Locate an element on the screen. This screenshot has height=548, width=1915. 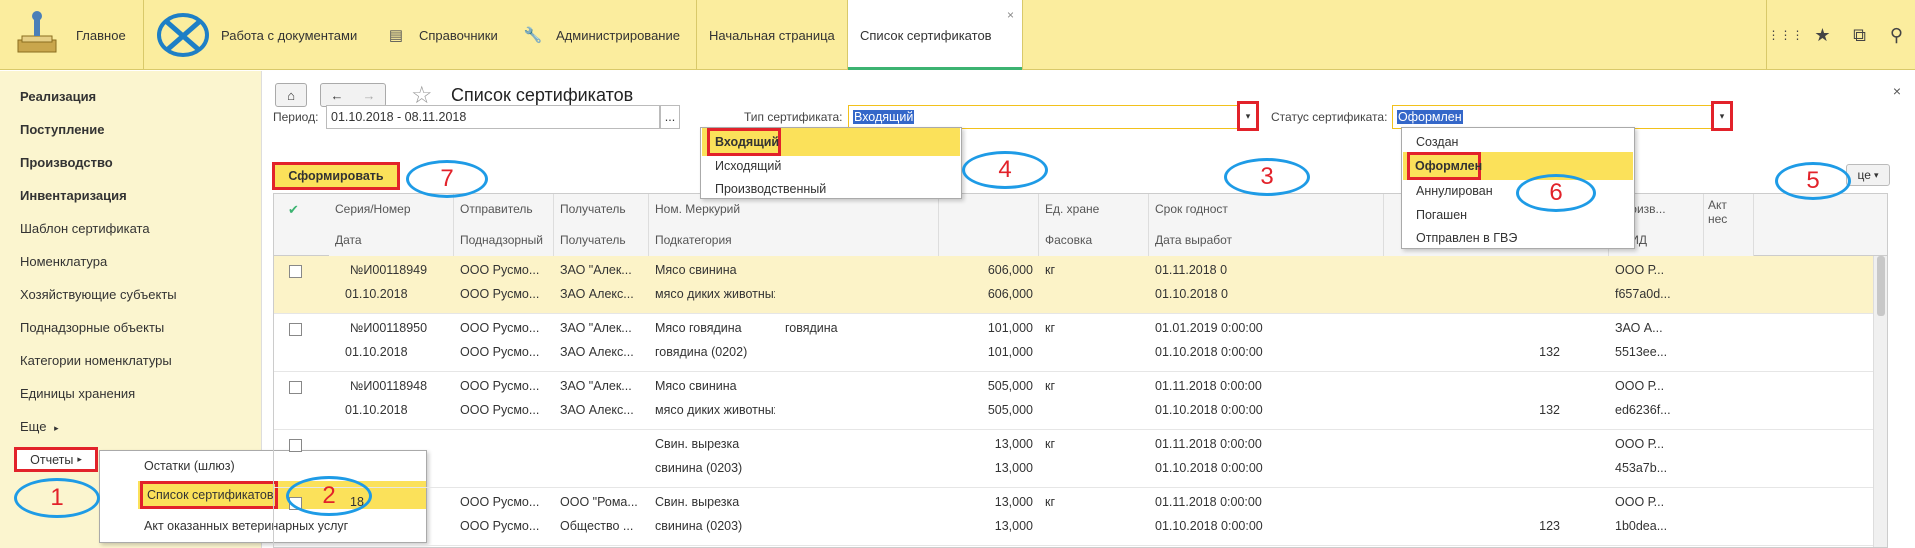
sidebar-item-more-label: Еще is located at coordinates (33, 426).